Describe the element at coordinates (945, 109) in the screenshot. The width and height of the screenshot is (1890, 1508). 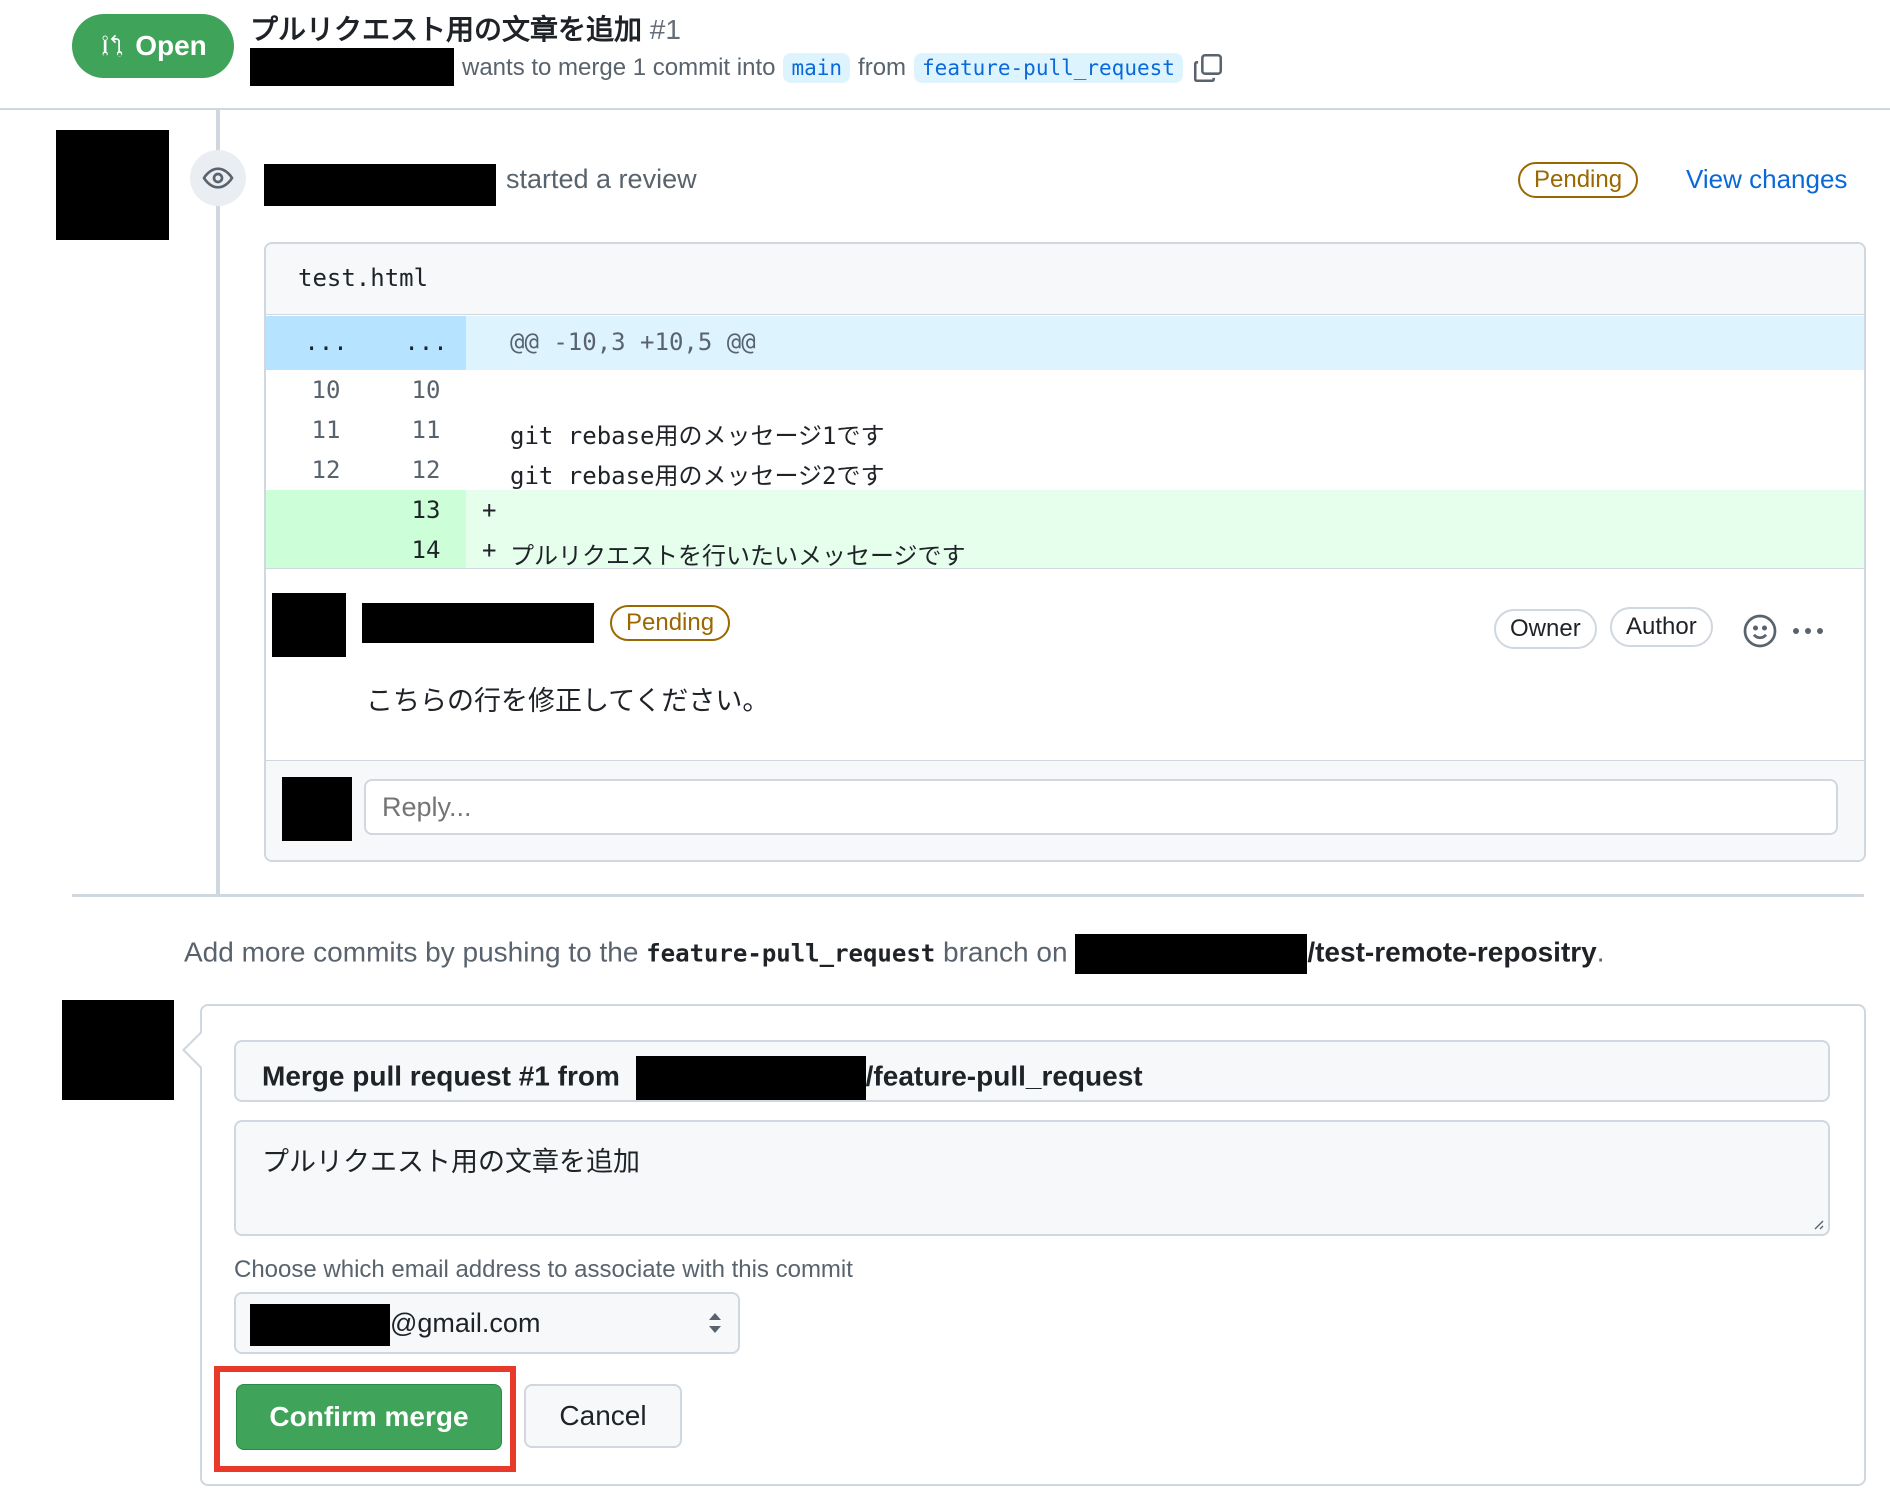
I see `header-divider` at that location.